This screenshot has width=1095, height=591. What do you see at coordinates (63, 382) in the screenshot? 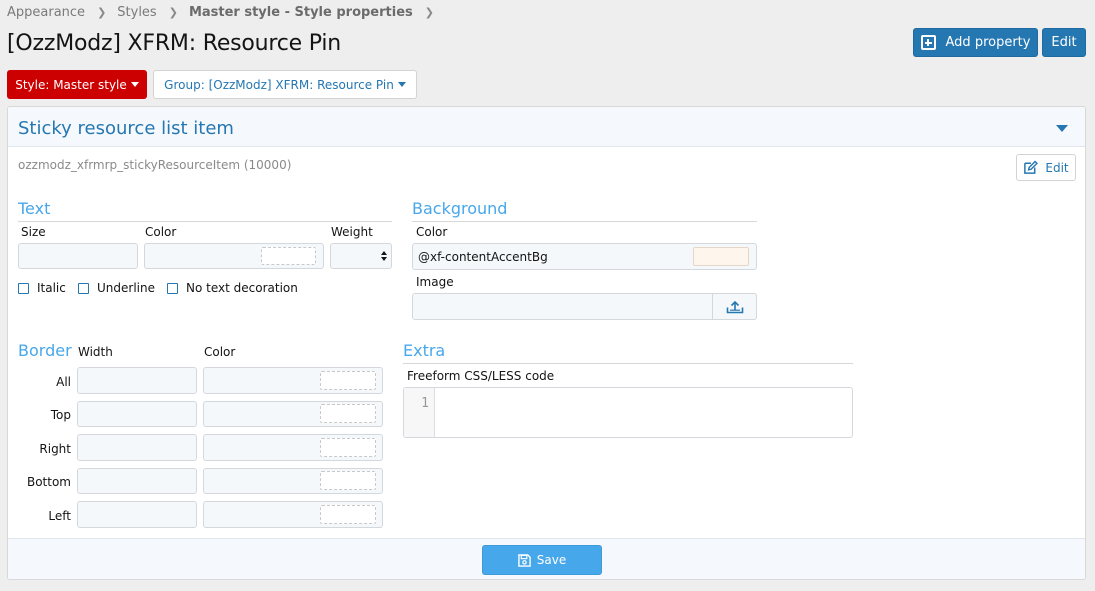
I see `border-row-label: All` at bounding box center [63, 382].